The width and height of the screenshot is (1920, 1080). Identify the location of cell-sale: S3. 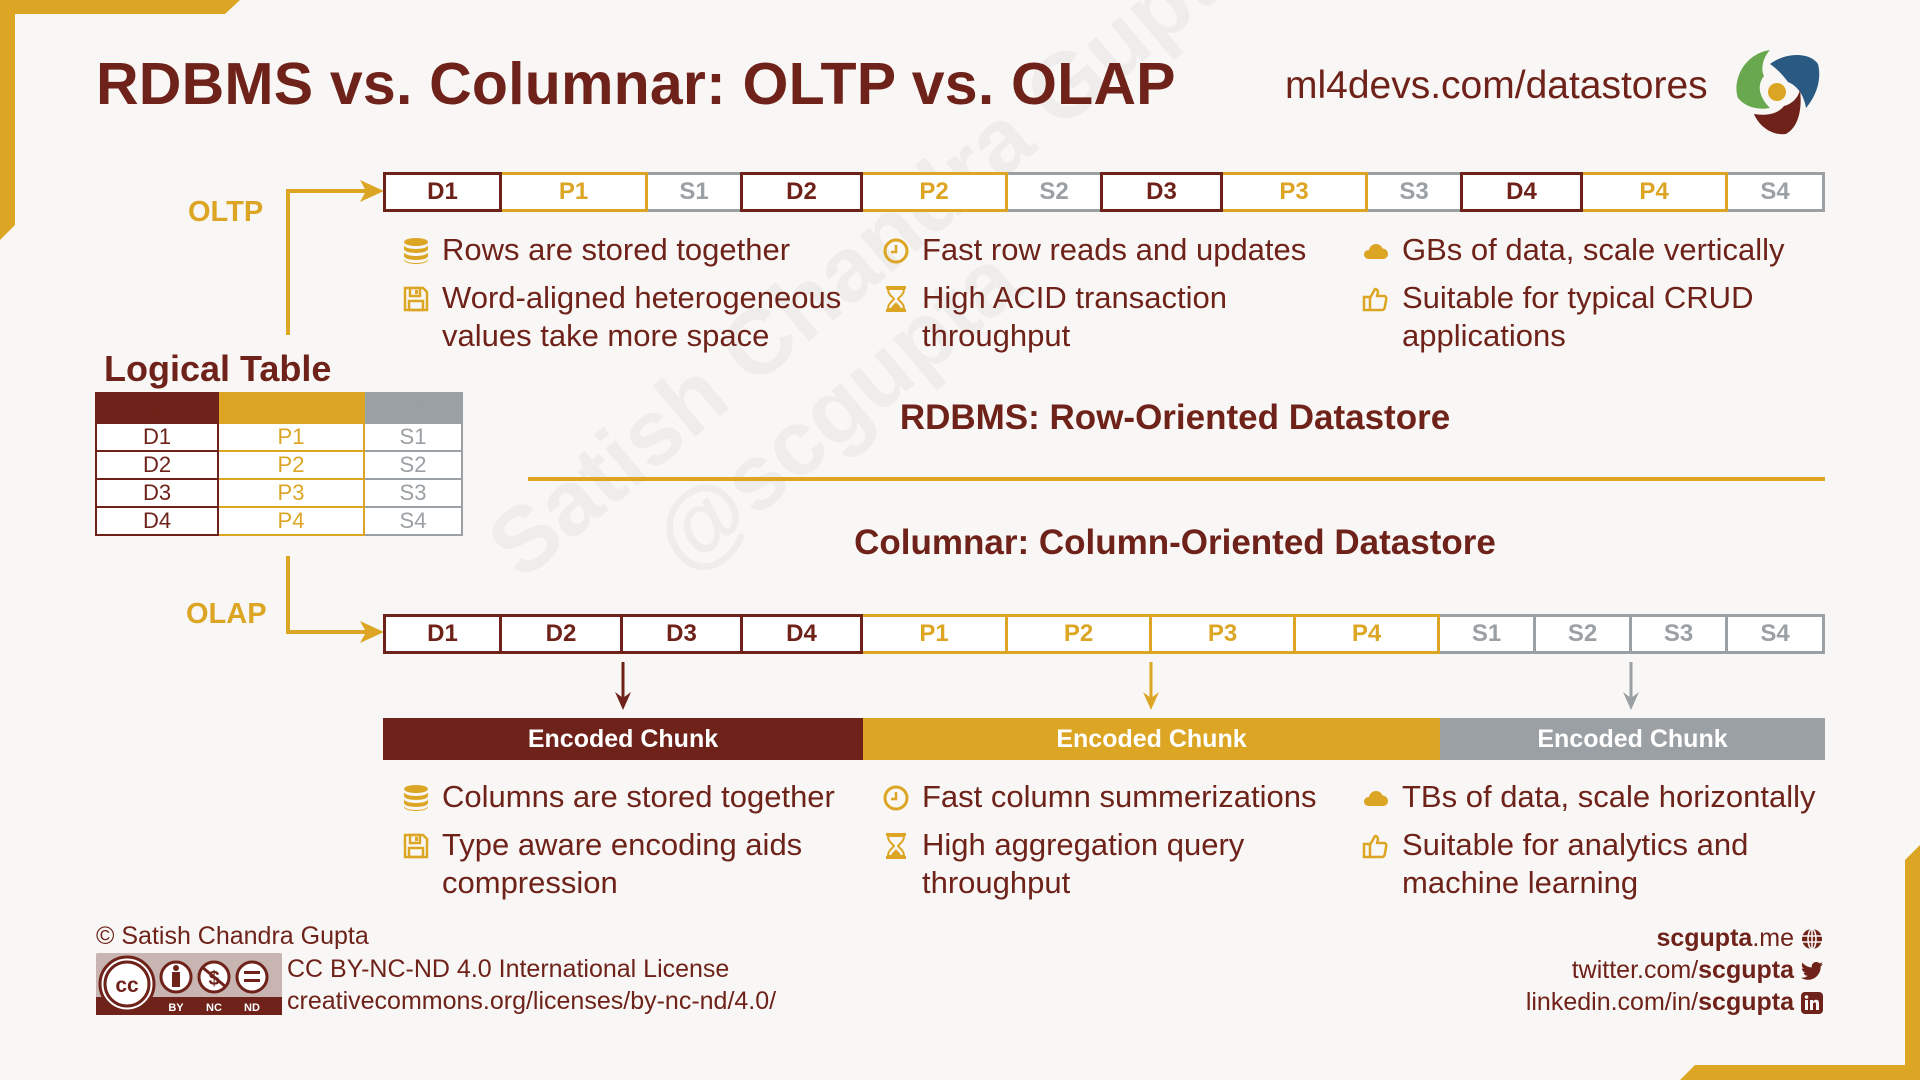
(413, 493).